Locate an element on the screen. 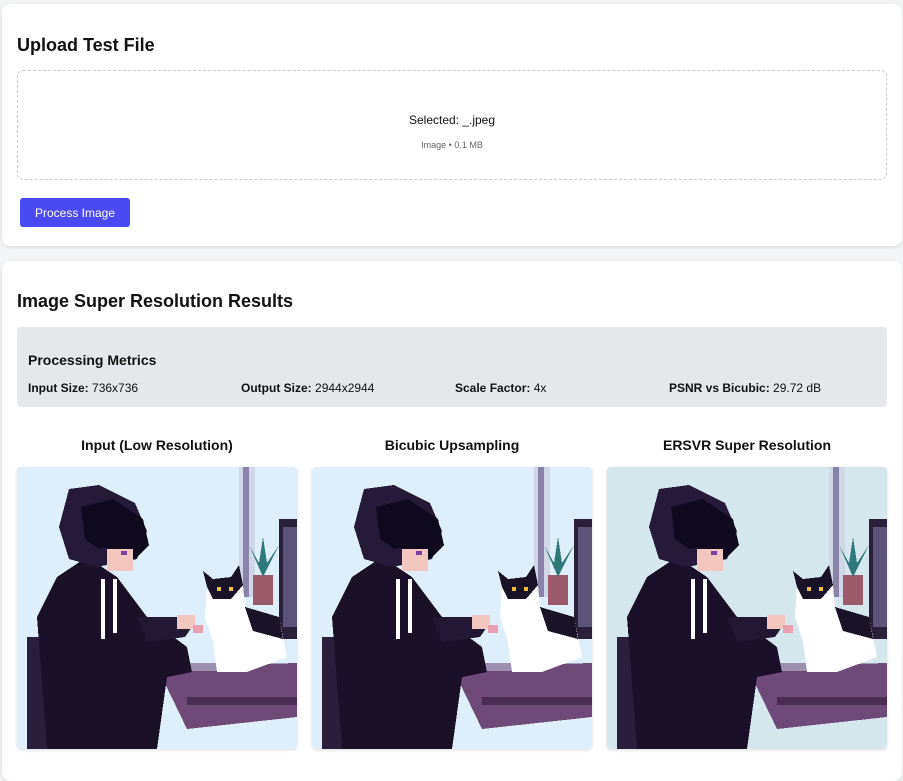  file-dropzone: Selected: _.jpeg Image • 0.1 MB is located at coordinates (452, 125).